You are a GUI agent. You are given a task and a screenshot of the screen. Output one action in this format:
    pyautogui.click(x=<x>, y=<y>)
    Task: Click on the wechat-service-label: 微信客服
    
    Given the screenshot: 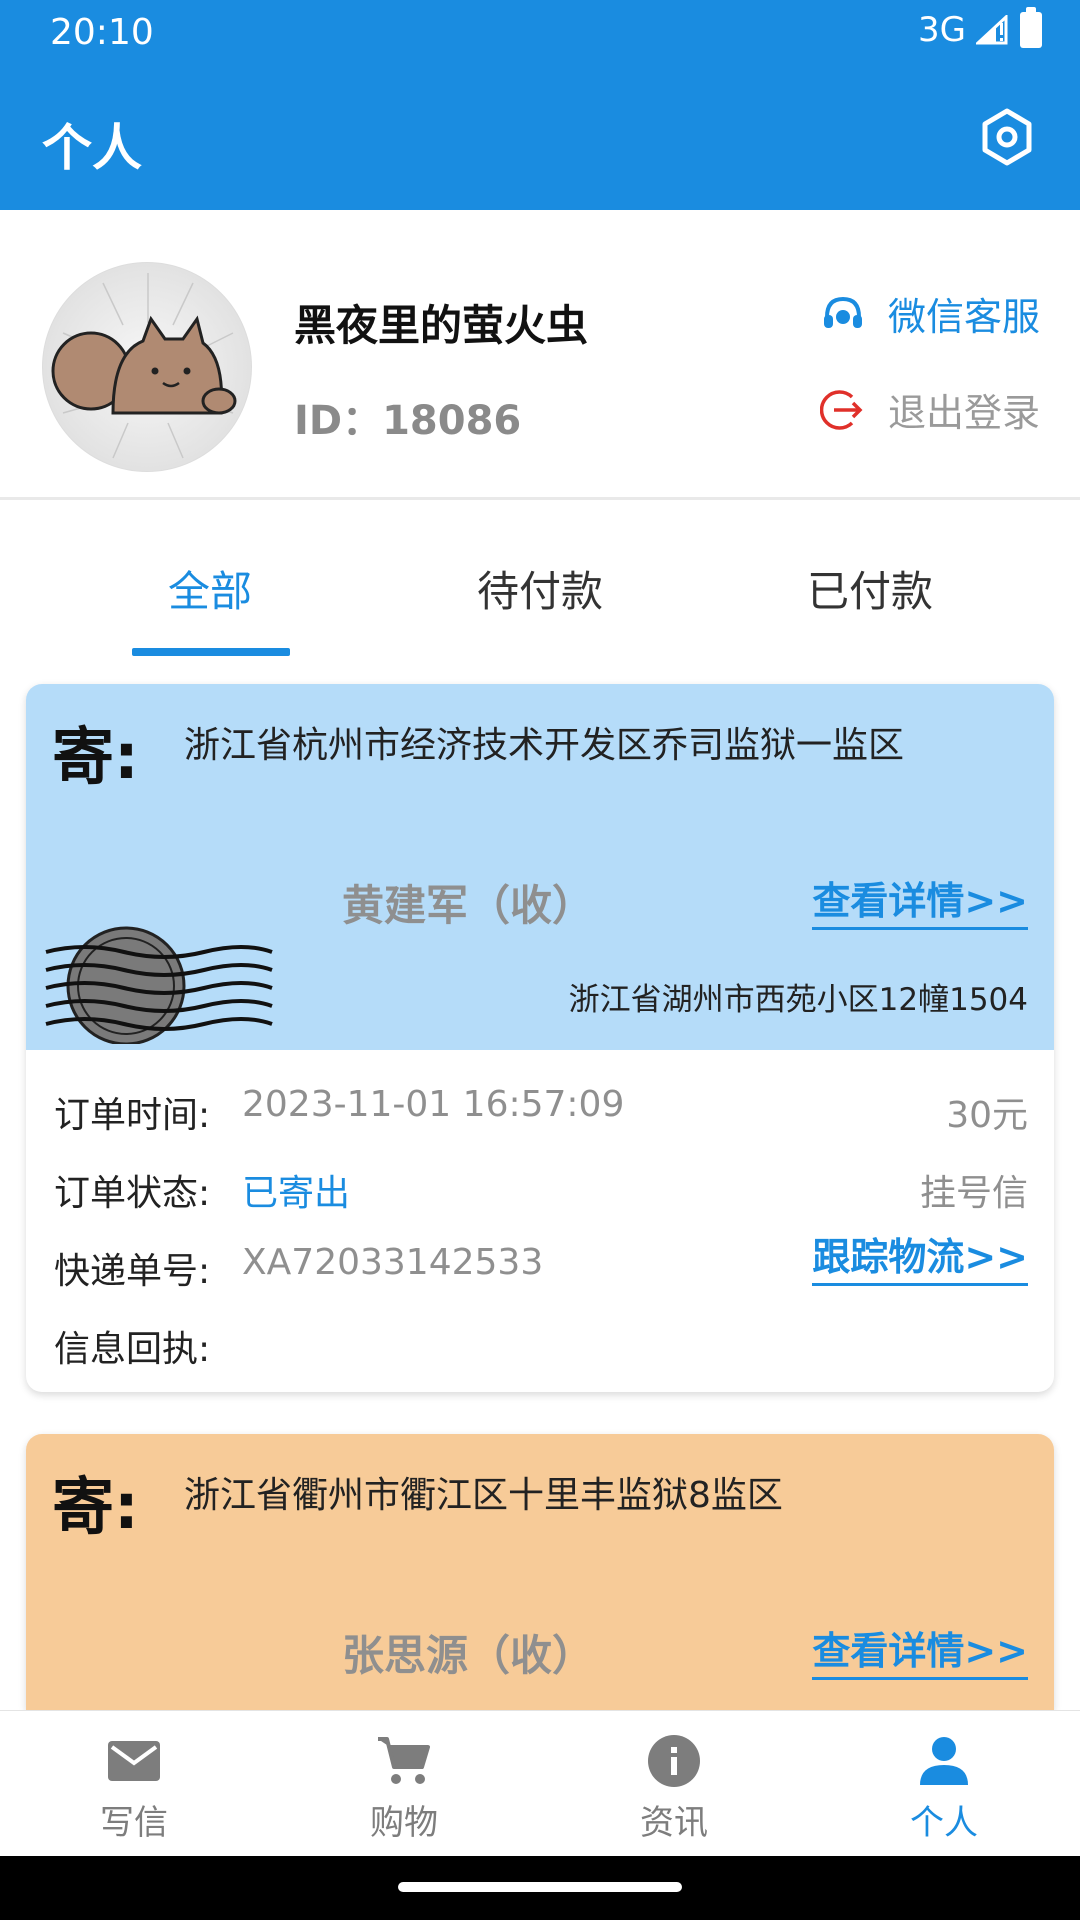 What is the action you would take?
    pyautogui.click(x=963, y=317)
    